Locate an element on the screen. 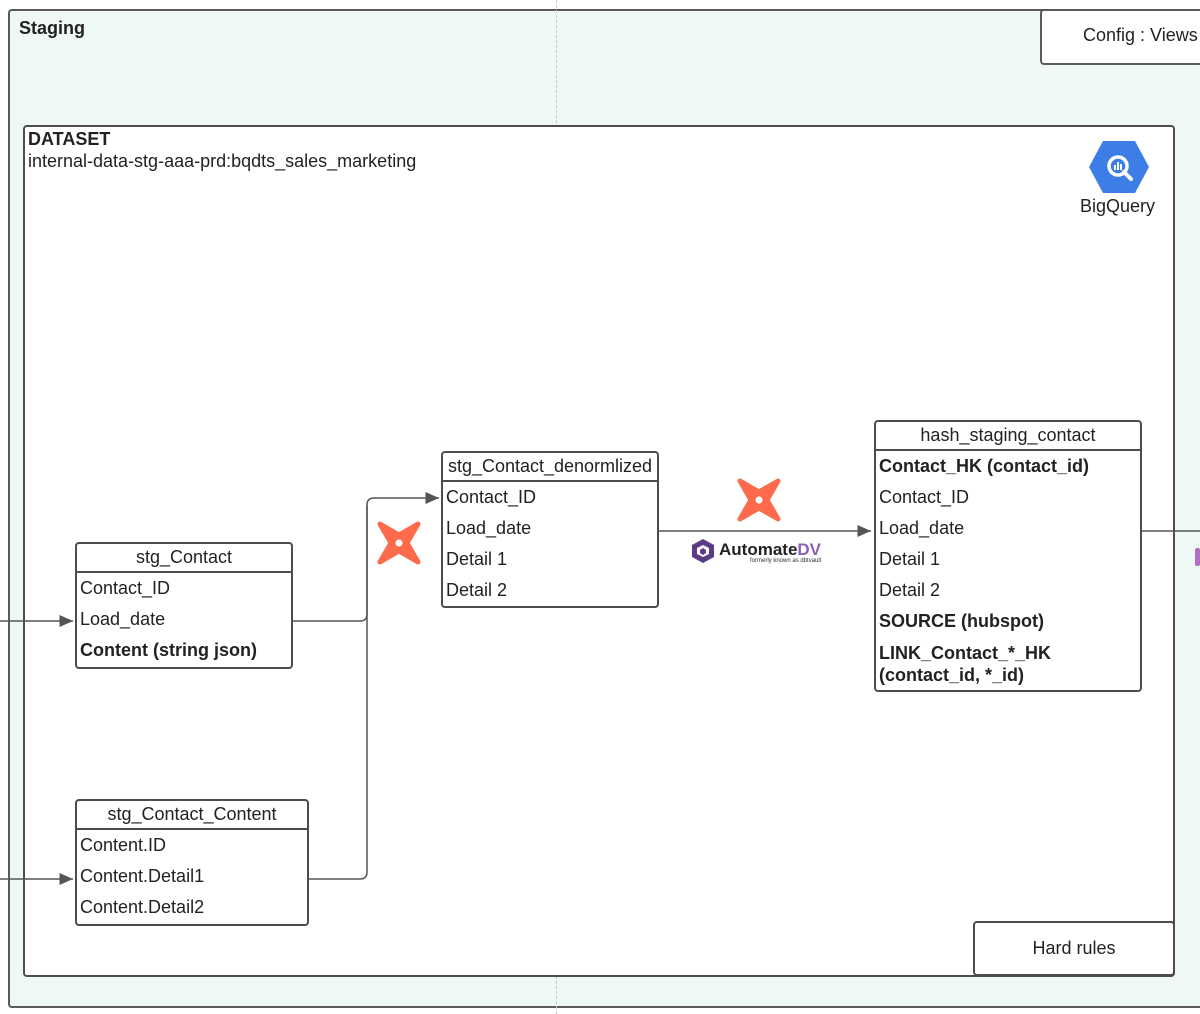 The image size is (1200, 1014). automate-dv-subtitle: formerly known as dbtvault is located at coordinates (786, 561).